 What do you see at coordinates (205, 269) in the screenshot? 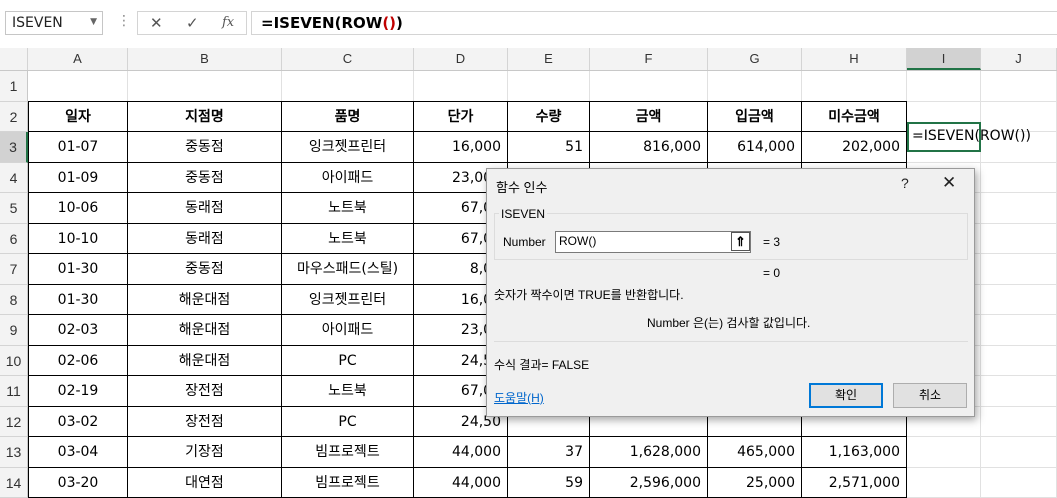
I see `cell-b7: 중동점` at bounding box center [205, 269].